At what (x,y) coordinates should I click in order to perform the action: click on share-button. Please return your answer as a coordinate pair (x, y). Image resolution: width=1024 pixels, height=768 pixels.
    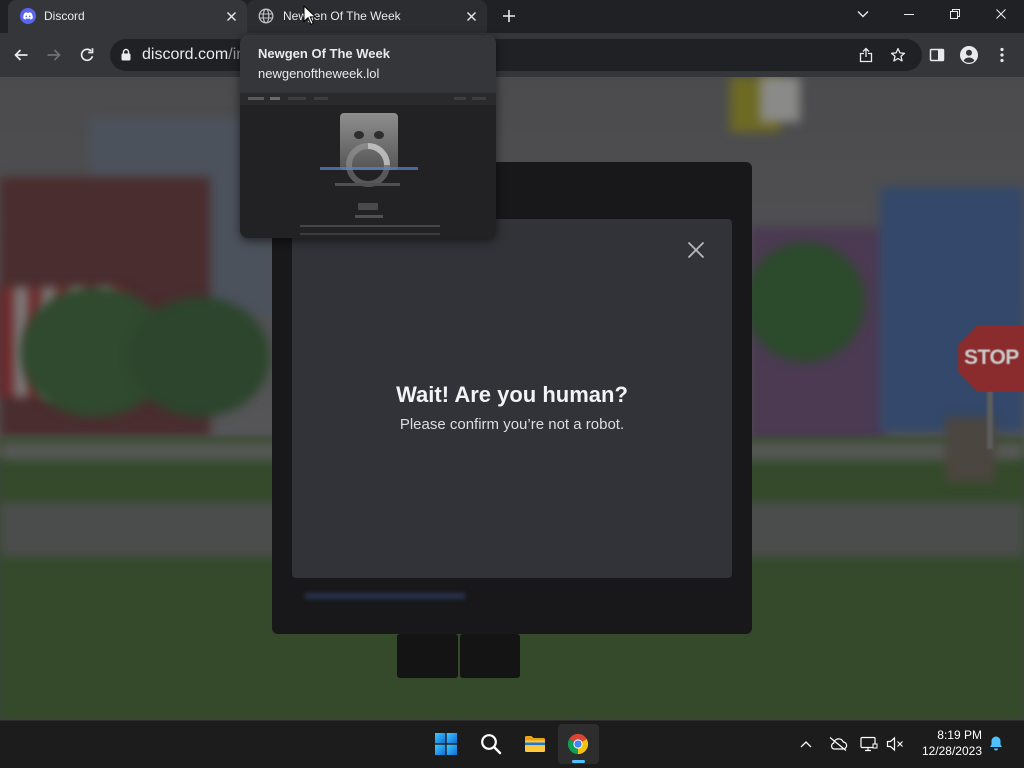
    Looking at the image, I should click on (866, 55).